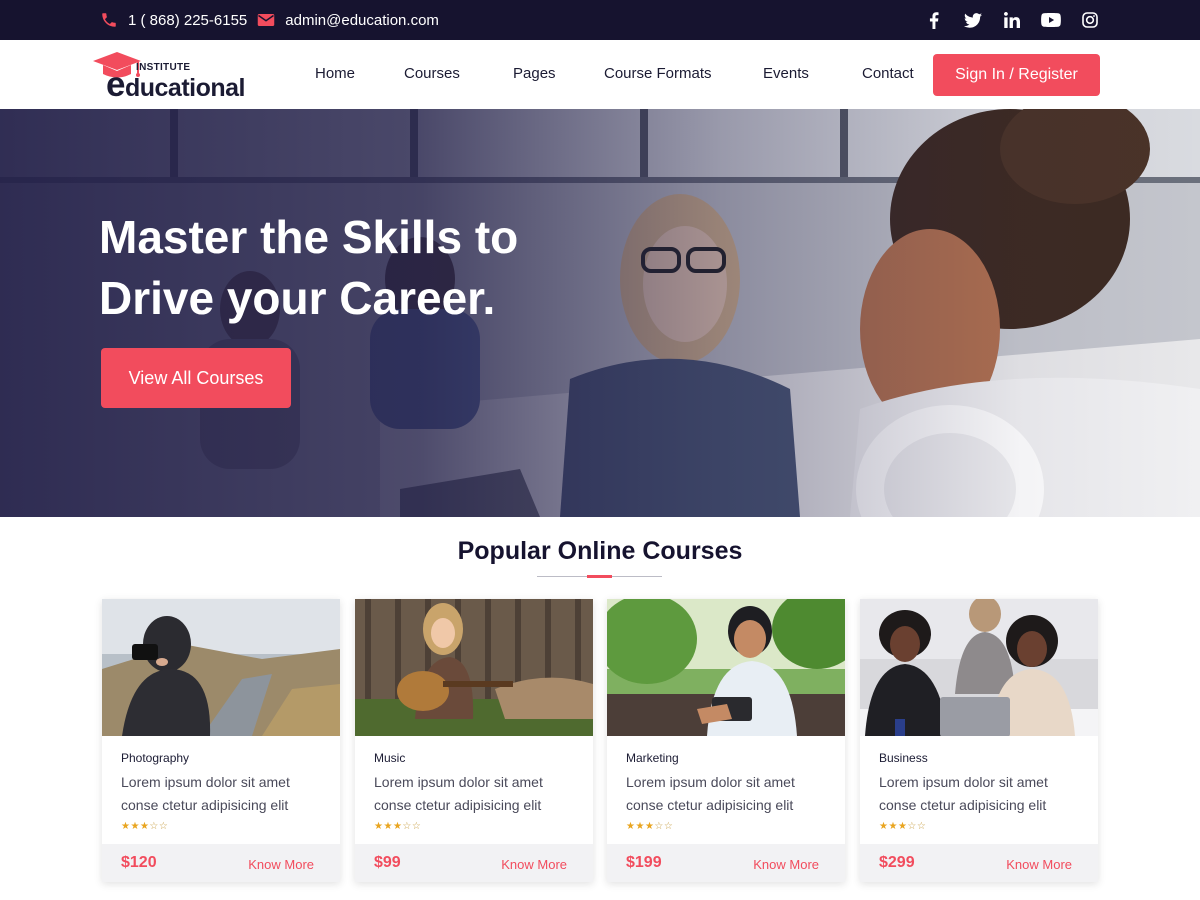 This screenshot has height=900, width=1200. Describe the element at coordinates (221, 667) in the screenshot. I see `course-image-photography` at that location.